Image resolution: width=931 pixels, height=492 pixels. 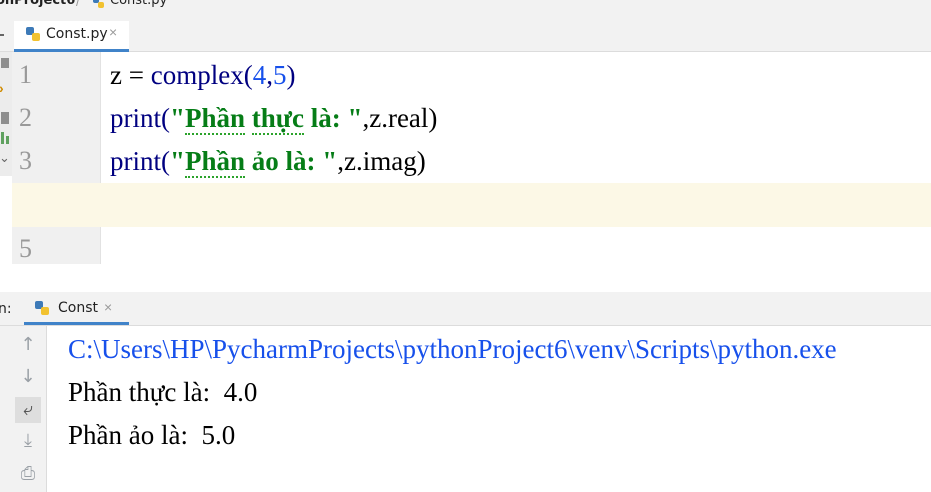 I want to click on line-number: 3, so click(x=25, y=160).